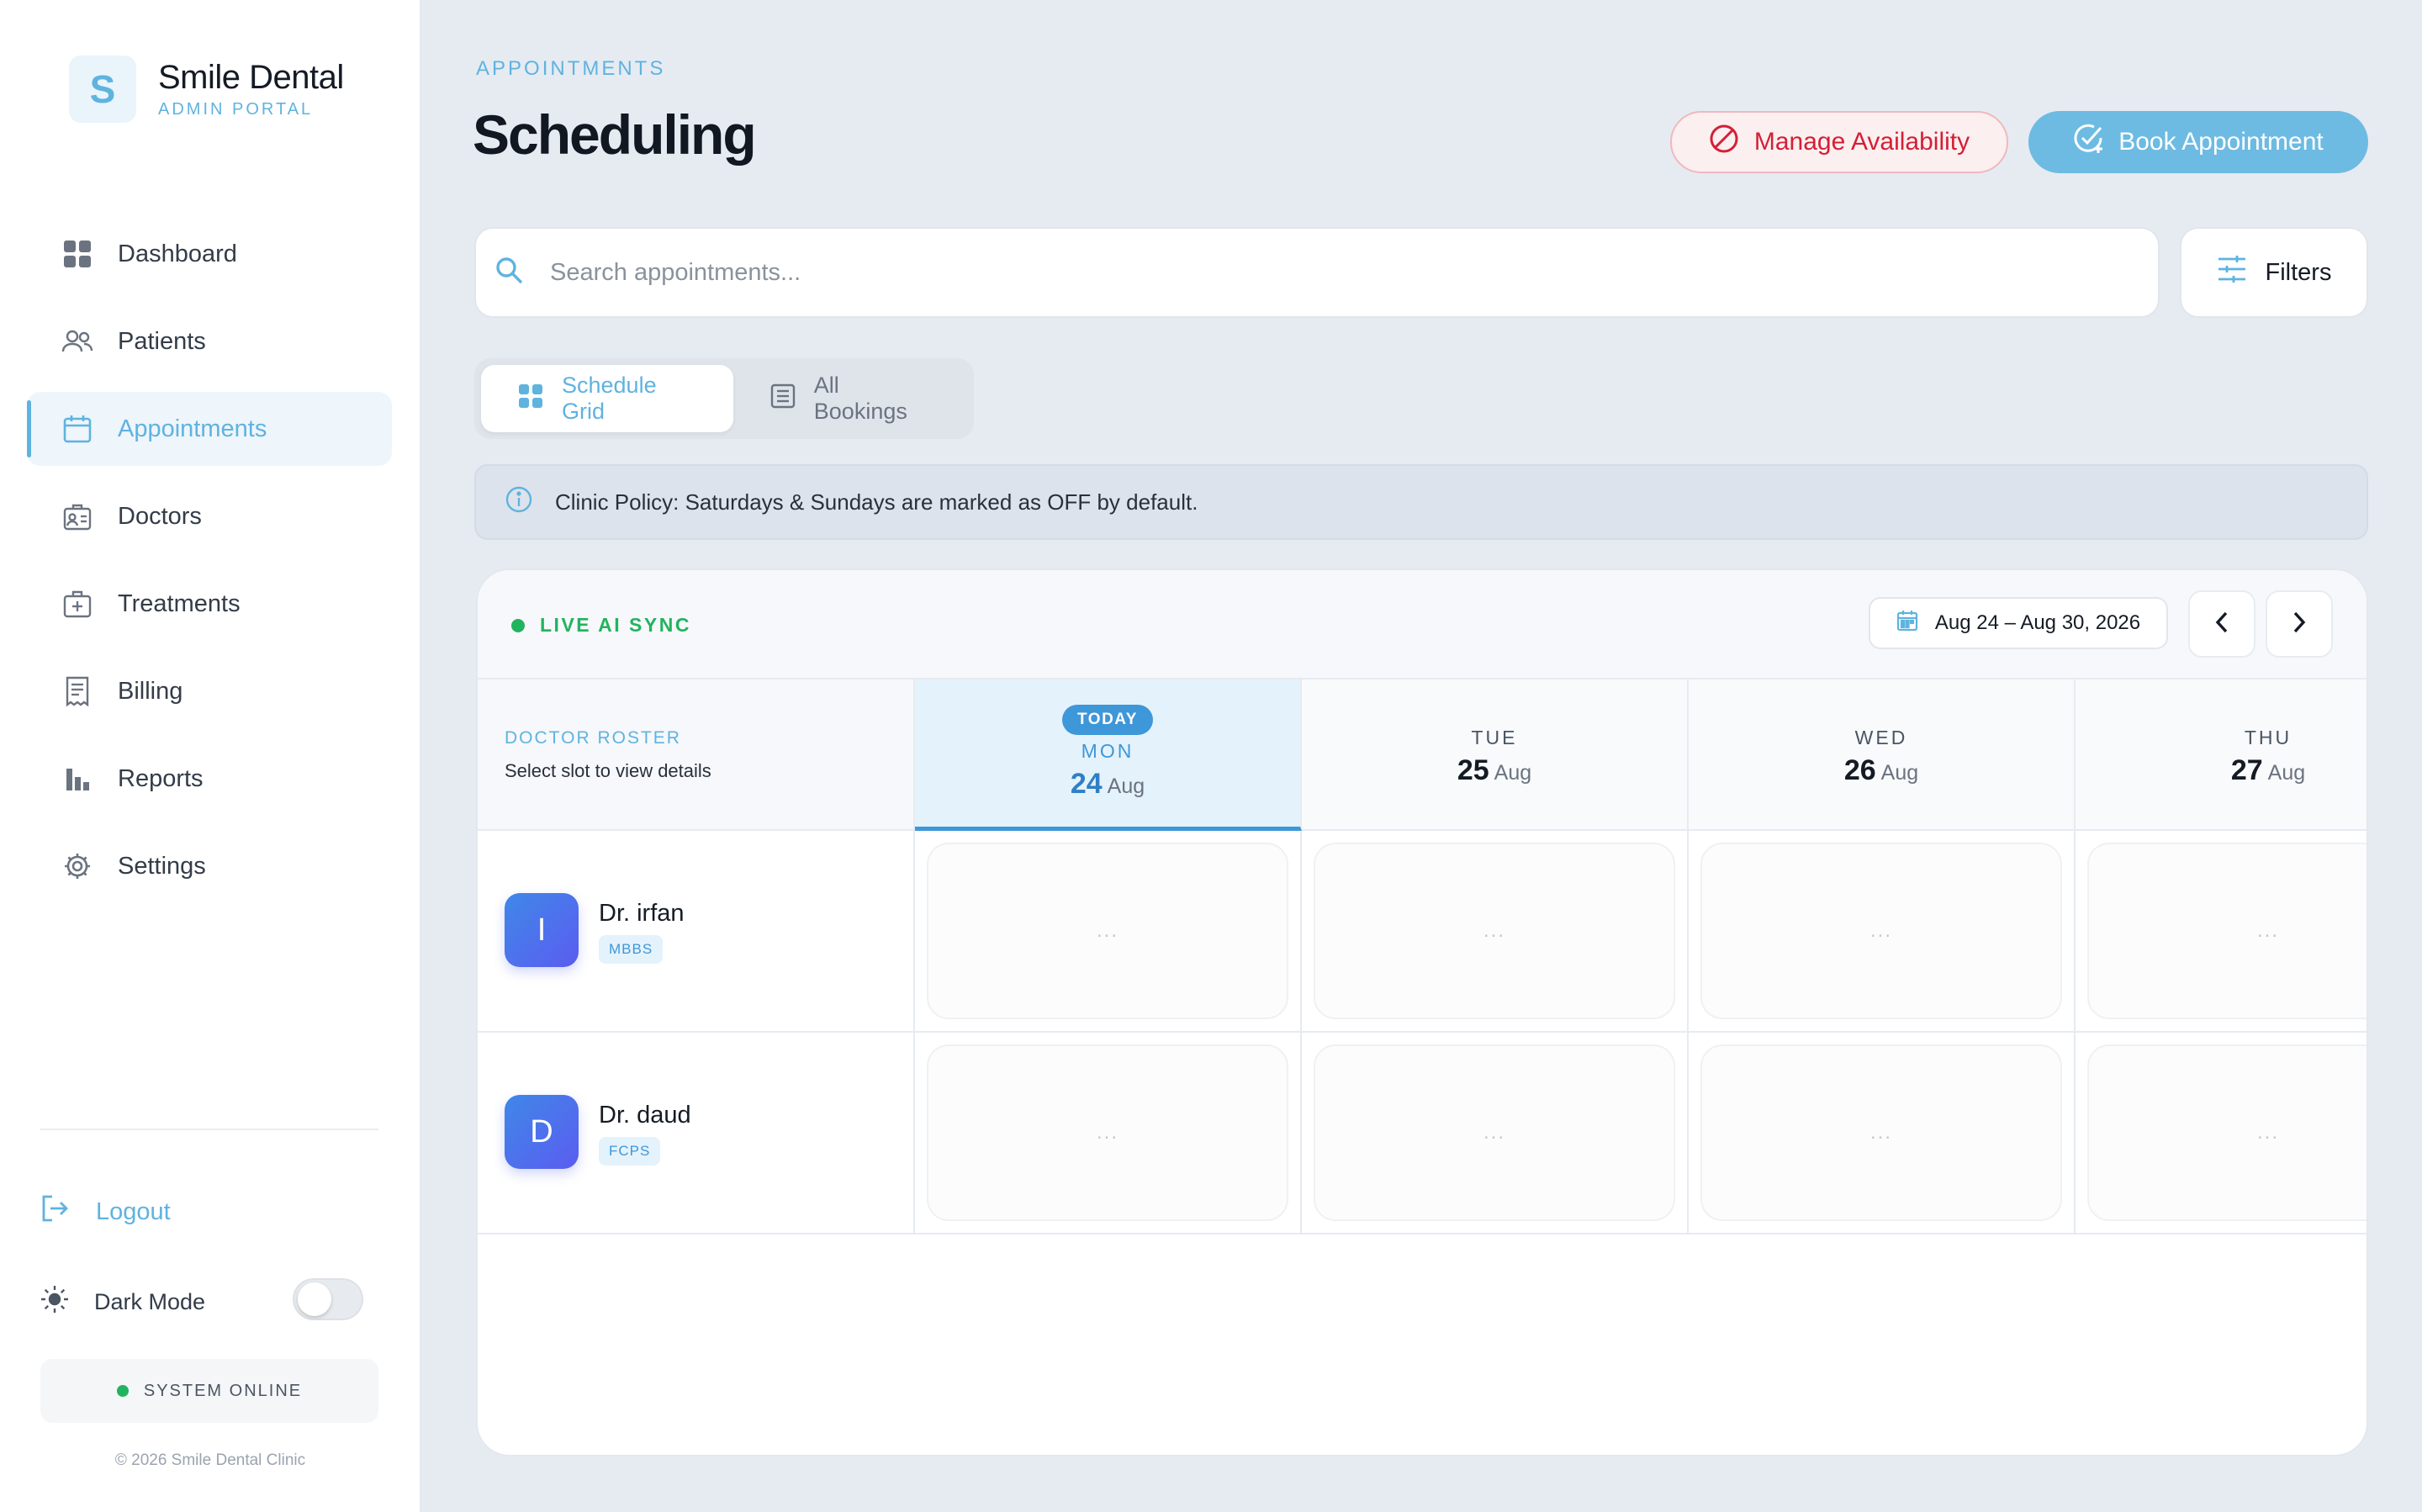  I want to click on book-appointment-label: Book Appointment, so click(2221, 142).